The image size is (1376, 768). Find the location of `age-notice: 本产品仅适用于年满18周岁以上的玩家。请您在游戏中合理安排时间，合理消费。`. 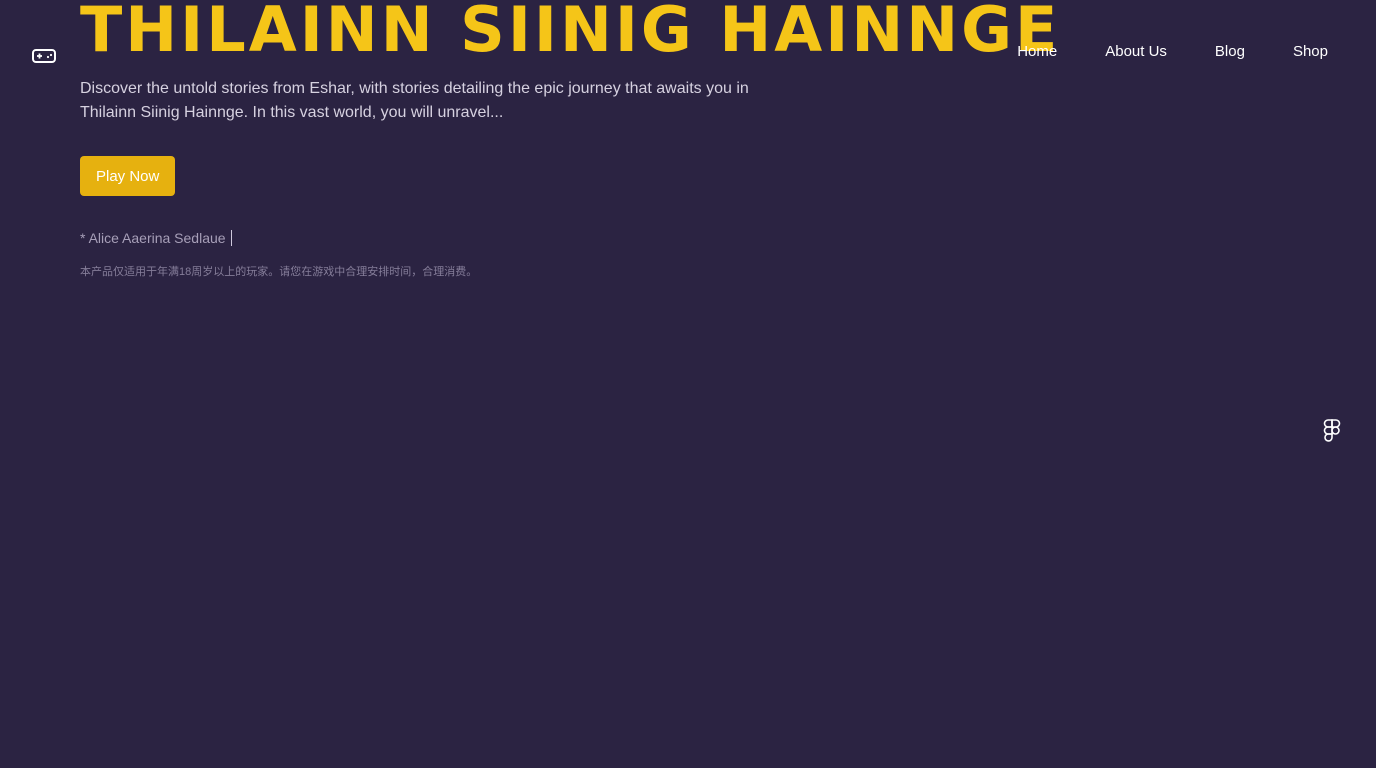

age-notice: 本产品仅适用于年满18周岁以上的玩家。请您在游戏中合理安排时间，合理消费。 is located at coordinates (279, 272).